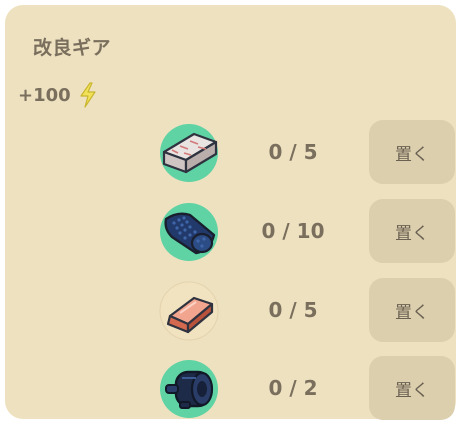  What do you see at coordinates (412, 152) in the screenshot?
I see `place-button-ice: 置く` at bounding box center [412, 152].